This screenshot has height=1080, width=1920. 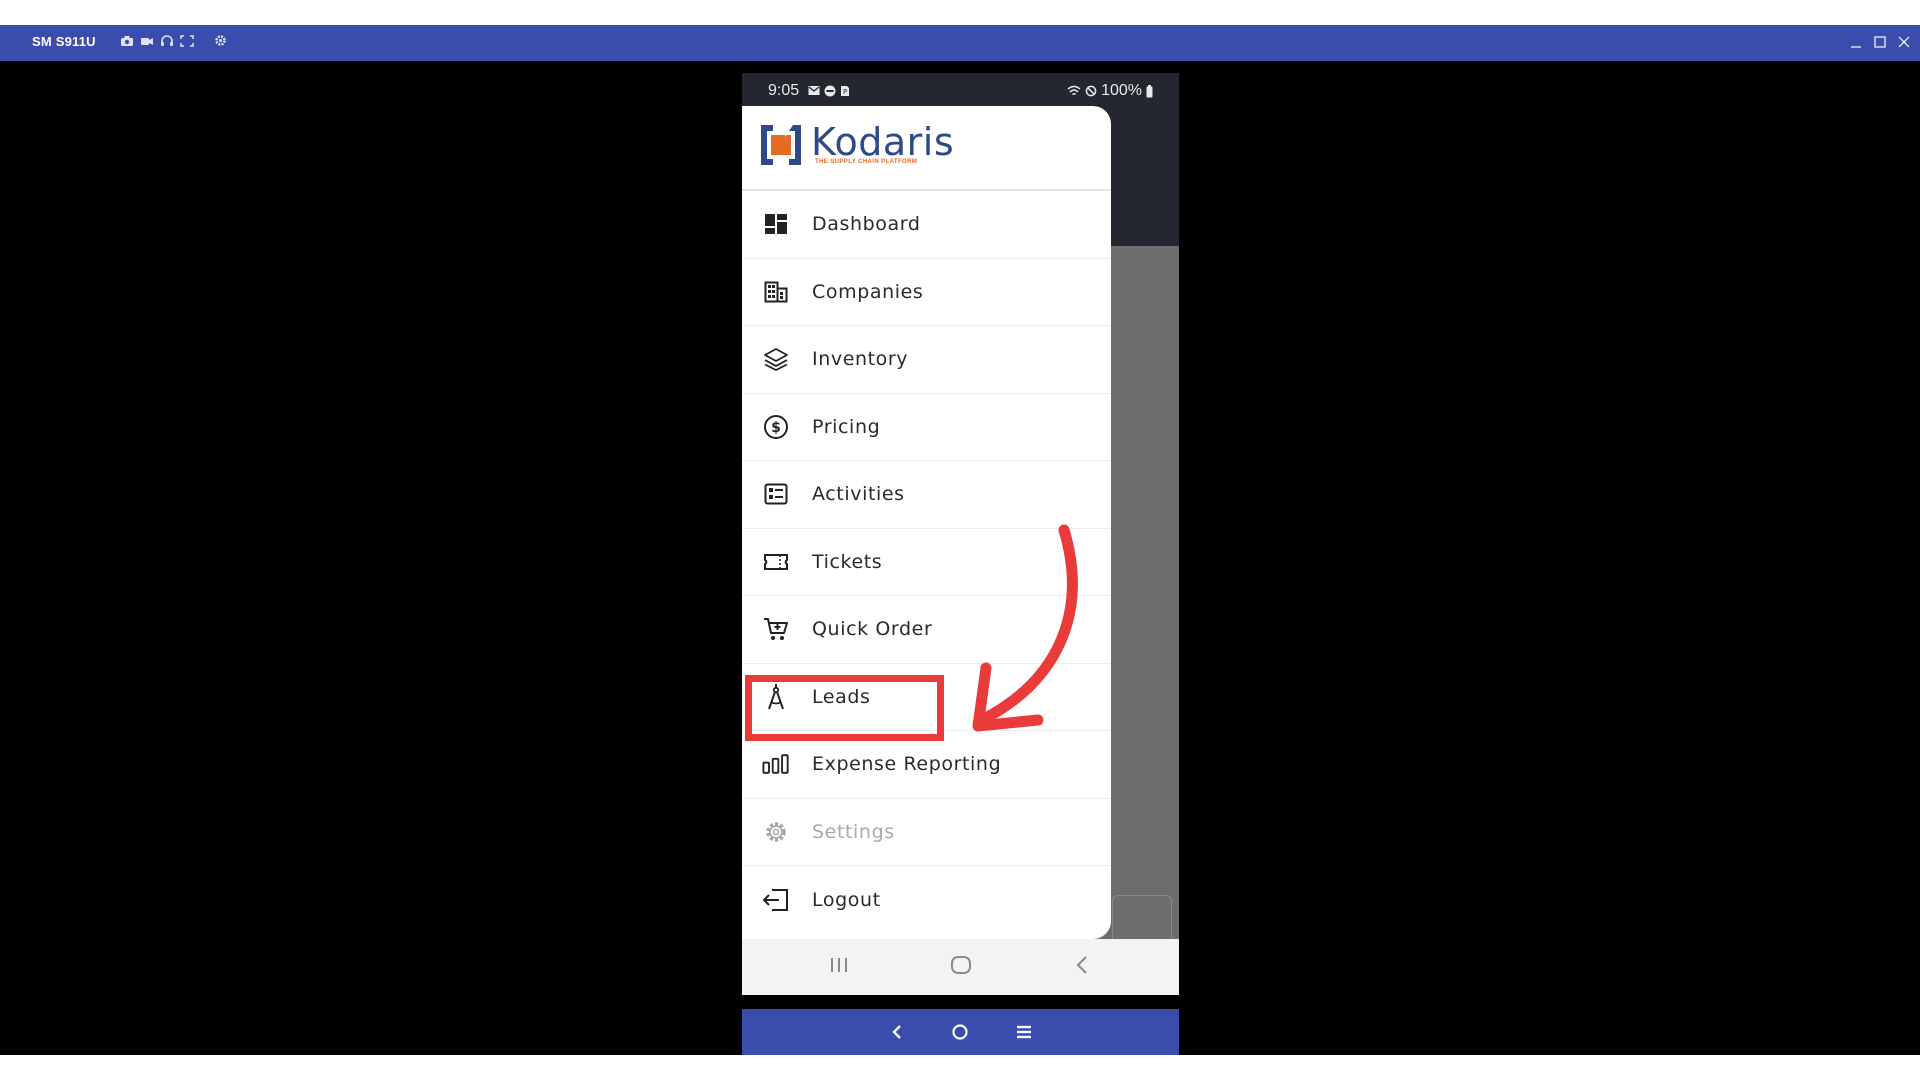 What do you see at coordinates (860, 359) in the screenshot?
I see `menu-label: Inventory` at bounding box center [860, 359].